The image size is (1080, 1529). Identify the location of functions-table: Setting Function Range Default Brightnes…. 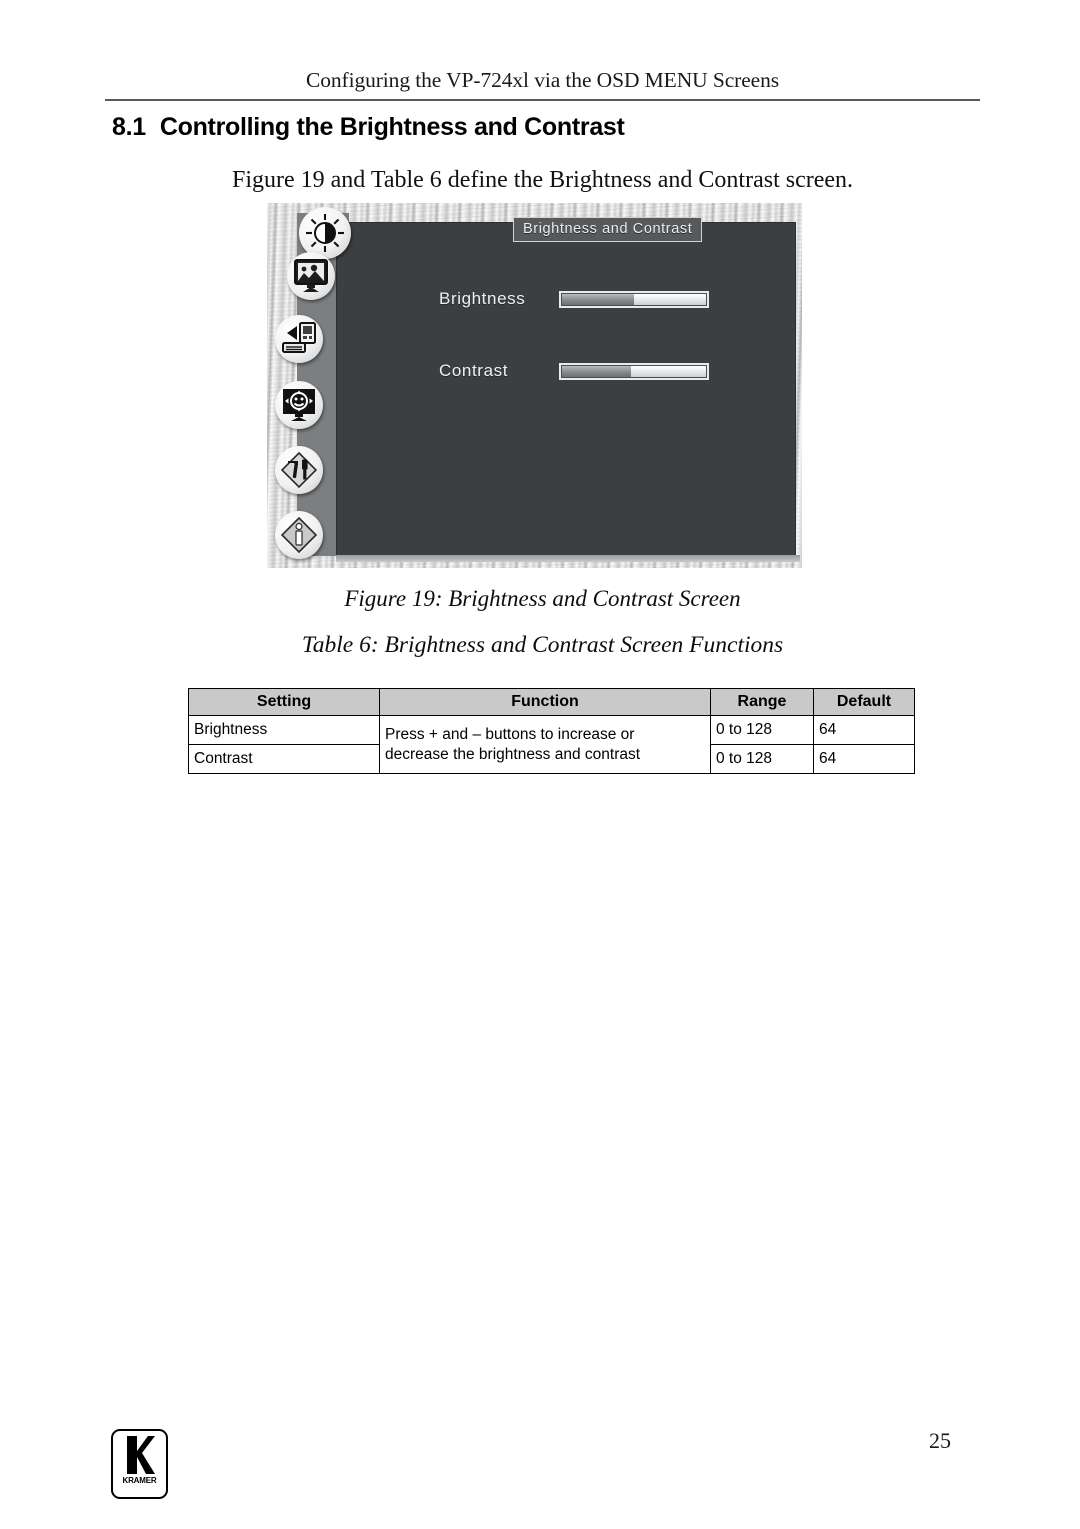
(551, 731).